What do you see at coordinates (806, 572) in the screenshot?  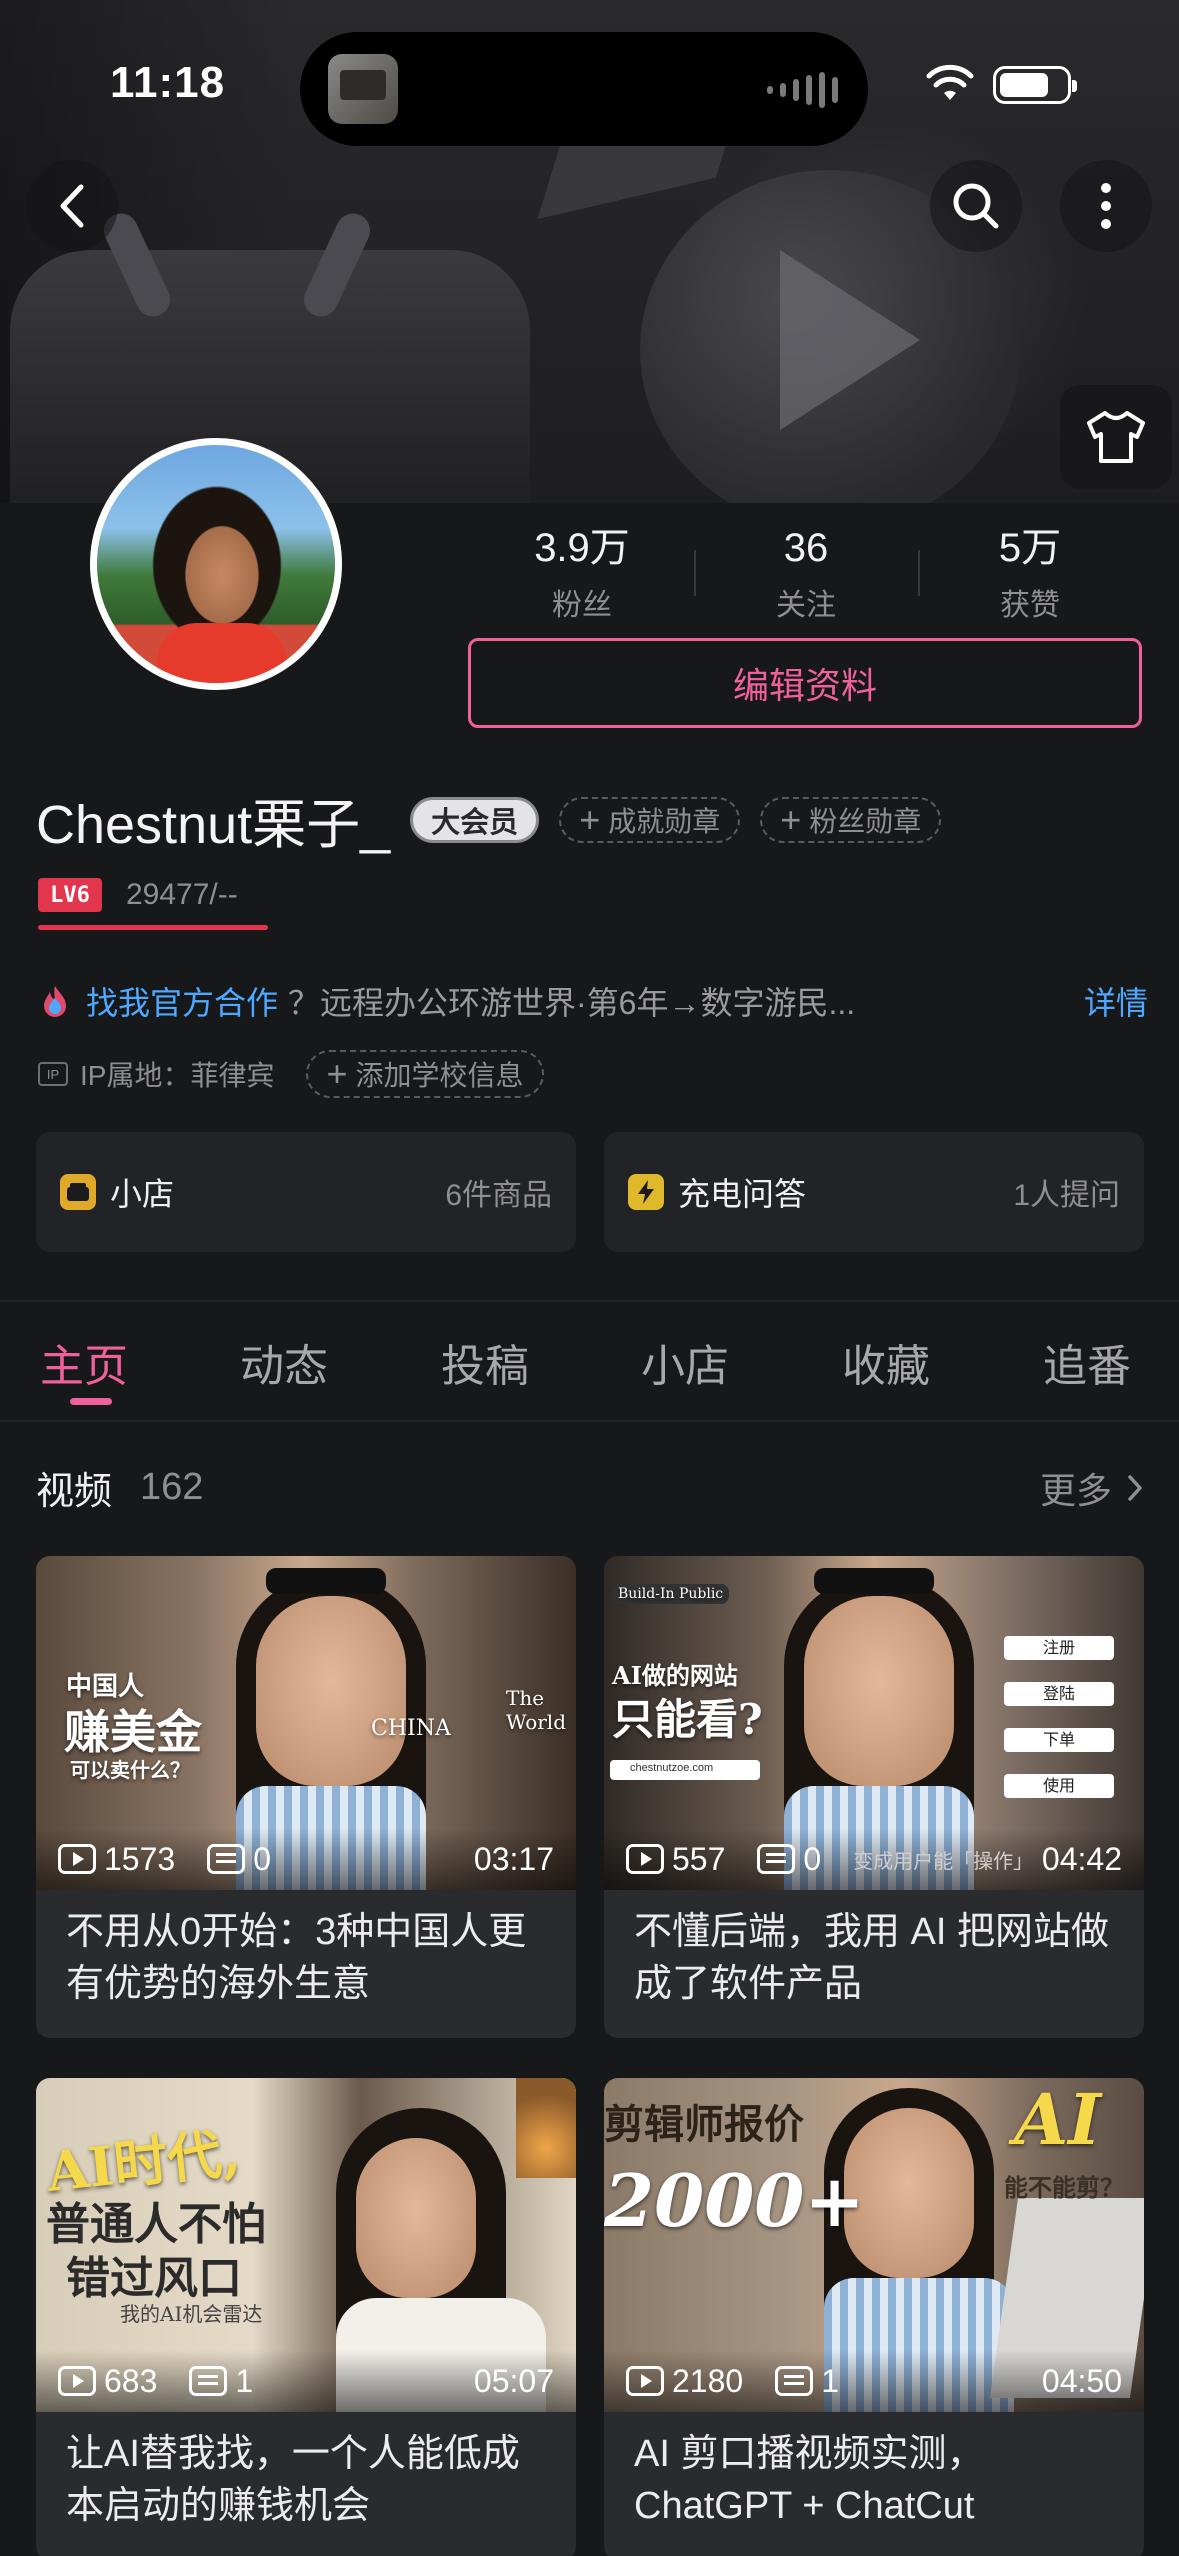 I see `following-stat: 36 关注` at bounding box center [806, 572].